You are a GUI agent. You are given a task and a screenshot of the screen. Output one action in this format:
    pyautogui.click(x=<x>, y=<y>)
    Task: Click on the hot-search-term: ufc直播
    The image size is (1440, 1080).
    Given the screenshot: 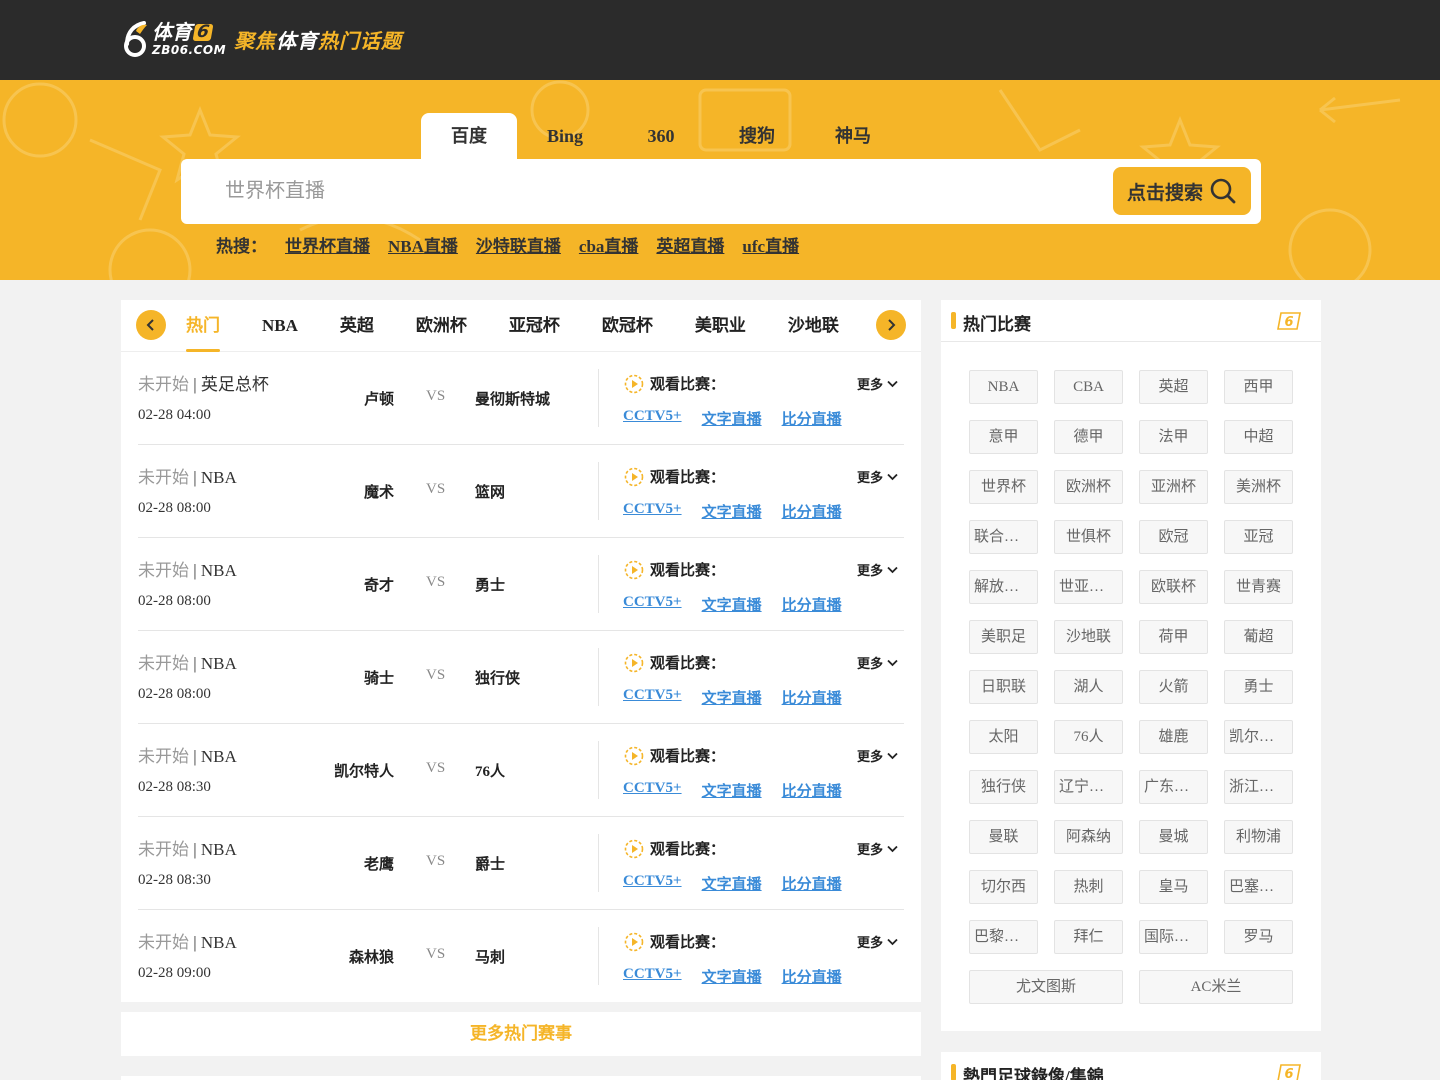 What is the action you would take?
    pyautogui.click(x=770, y=244)
    